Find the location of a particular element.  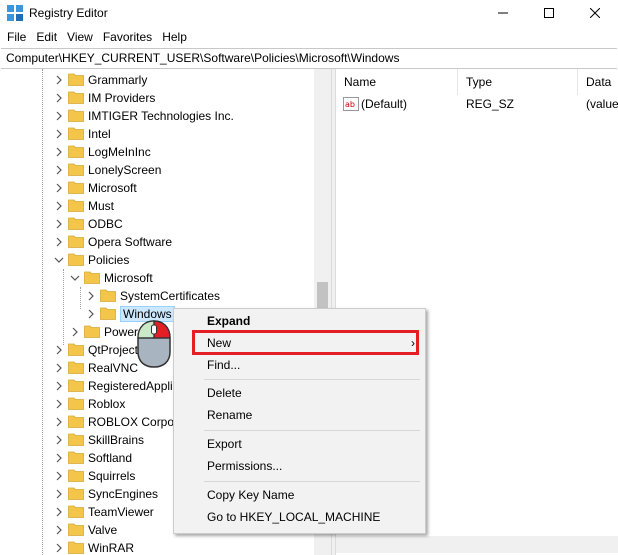

tree-item: Grammarly is located at coordinates (165, 80).